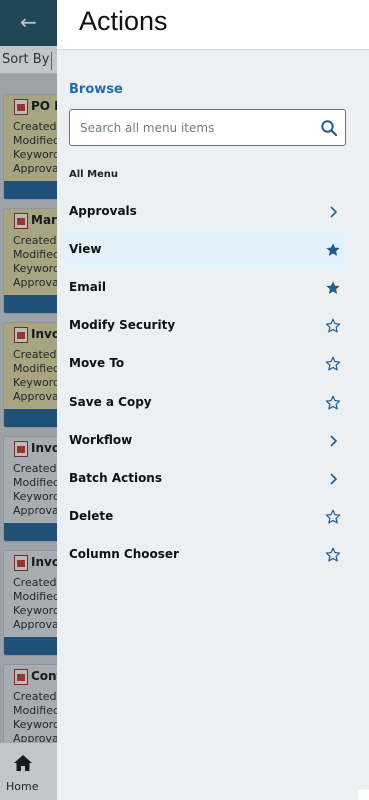 This screenshot has width=369, height=800. What do you see at coordinates (205, 479) in the screenshot?
I see `menu-item-batch-actions: Batch Actions` at bounding box center [205, 479].